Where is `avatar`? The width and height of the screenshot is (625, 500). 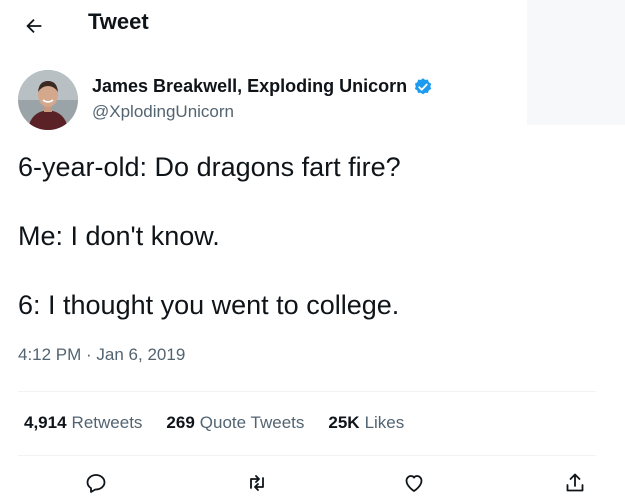
avatar is located at coordinates (48, 100).